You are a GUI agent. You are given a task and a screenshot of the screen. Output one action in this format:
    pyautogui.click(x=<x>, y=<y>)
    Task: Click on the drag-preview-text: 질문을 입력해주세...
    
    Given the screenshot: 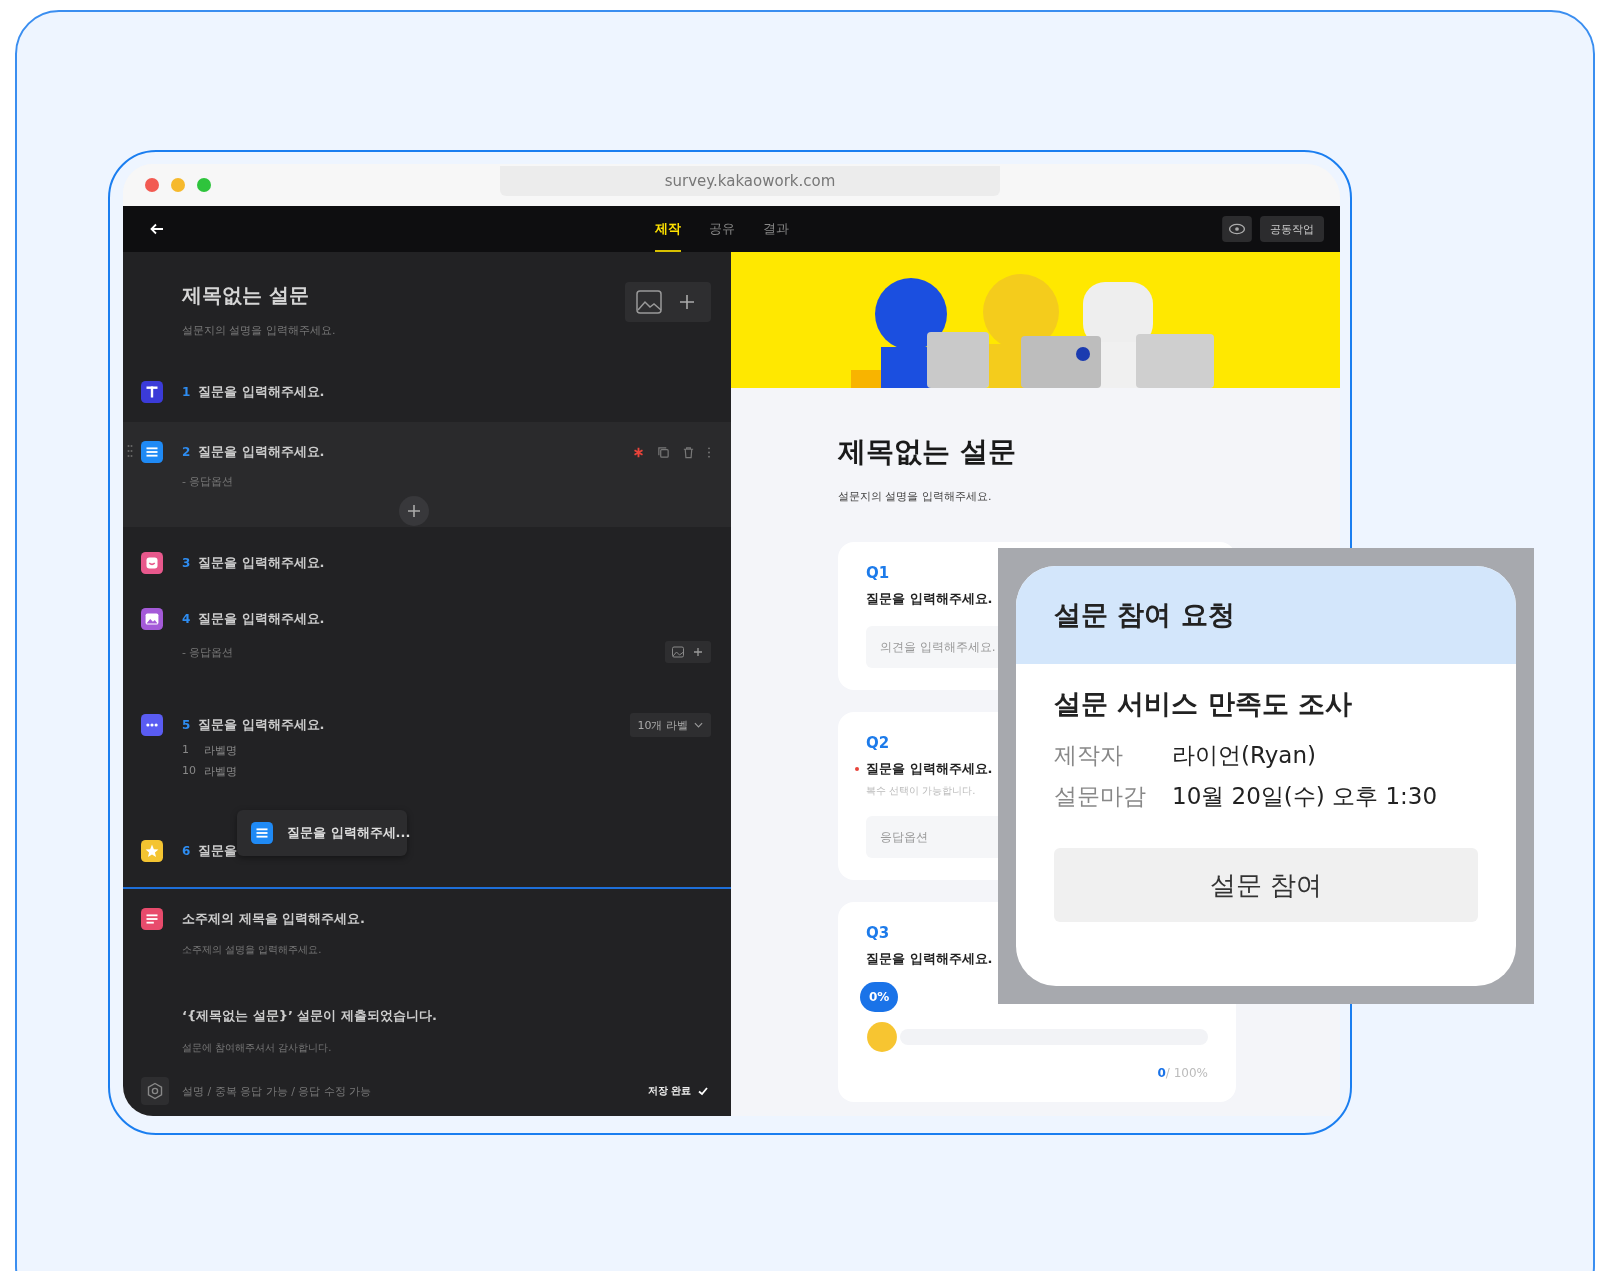 What is the action you would take?
    pyautogui.click(x=349, y=833)
    